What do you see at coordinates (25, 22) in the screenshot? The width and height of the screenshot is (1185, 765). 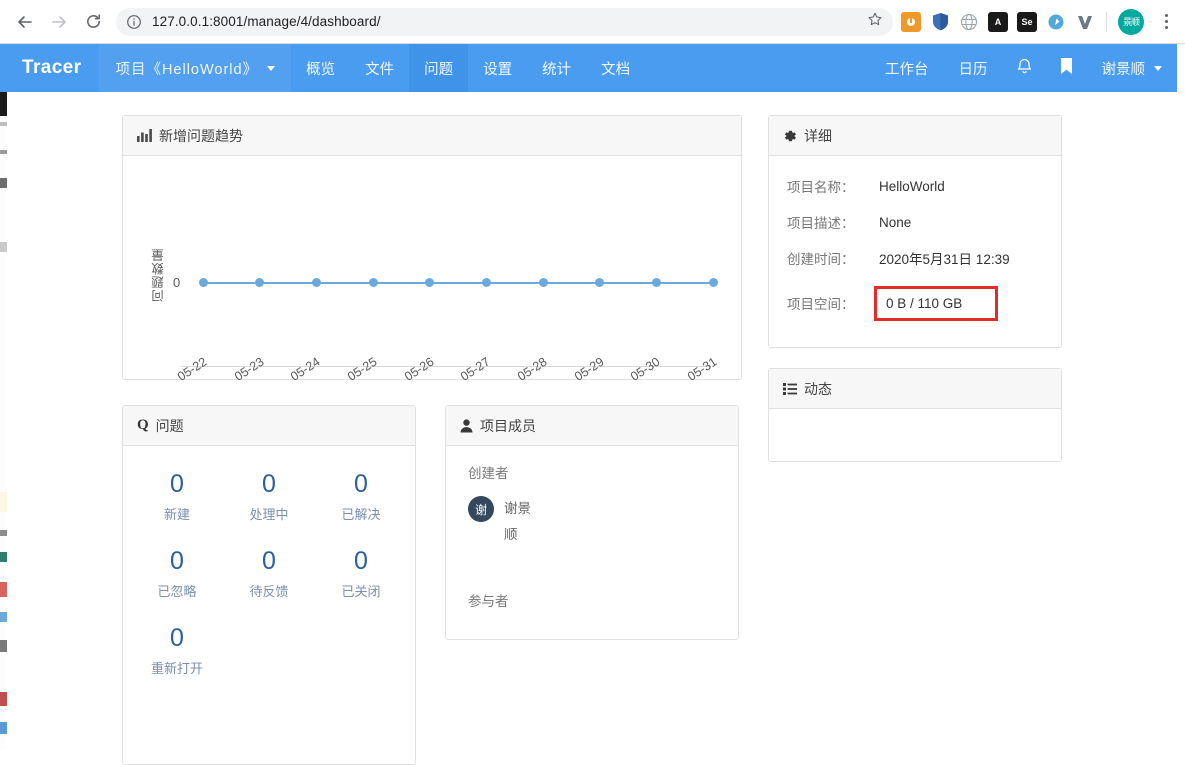 I see `back-button` at bounding box center [25, 22].